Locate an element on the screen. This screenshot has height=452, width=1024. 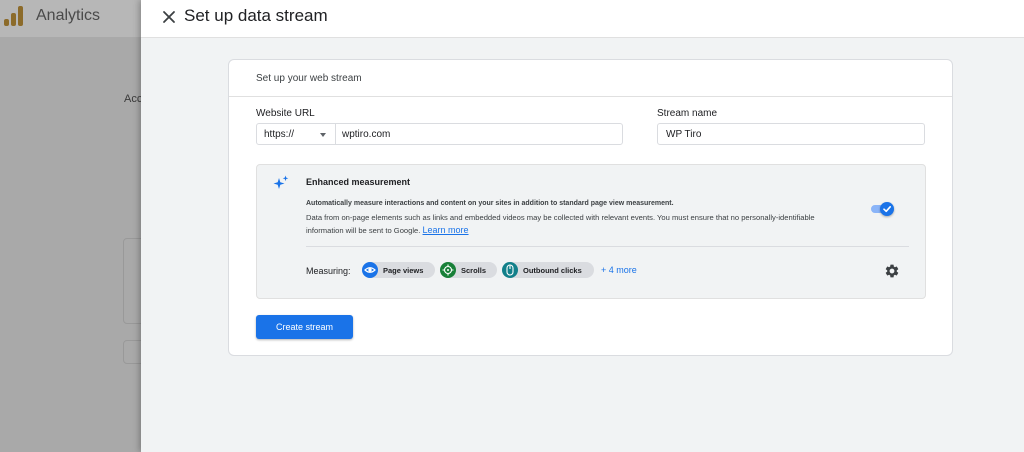
chip-outbound-clicks: Outbound clicks is located at coordinates (548, 270).